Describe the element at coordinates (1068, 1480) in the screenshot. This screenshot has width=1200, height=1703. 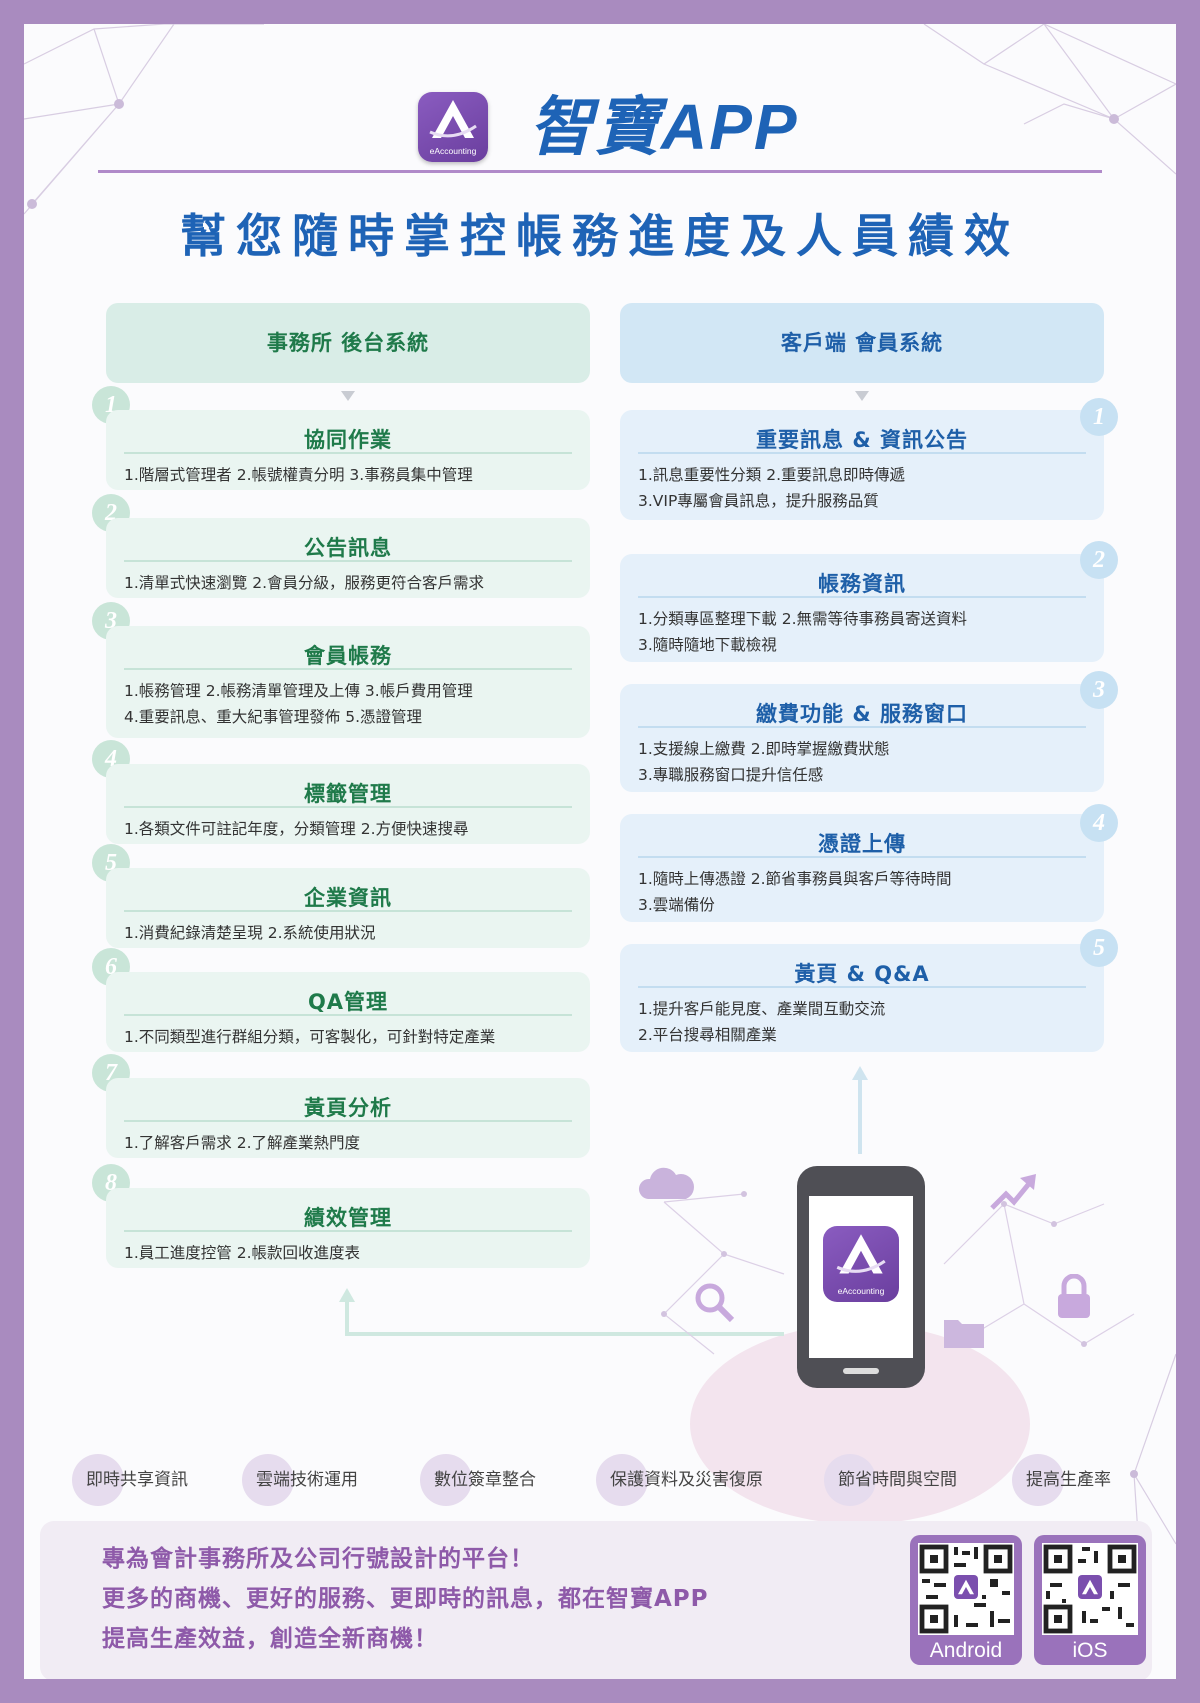
I see `feature-label: 提高生產率` at that location.